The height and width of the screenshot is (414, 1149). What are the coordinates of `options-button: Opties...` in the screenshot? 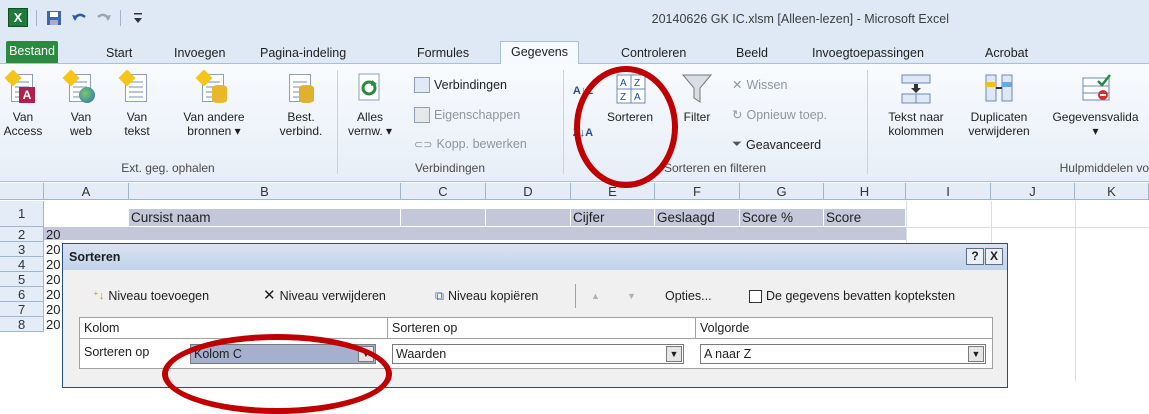 It's located at (688, 296).